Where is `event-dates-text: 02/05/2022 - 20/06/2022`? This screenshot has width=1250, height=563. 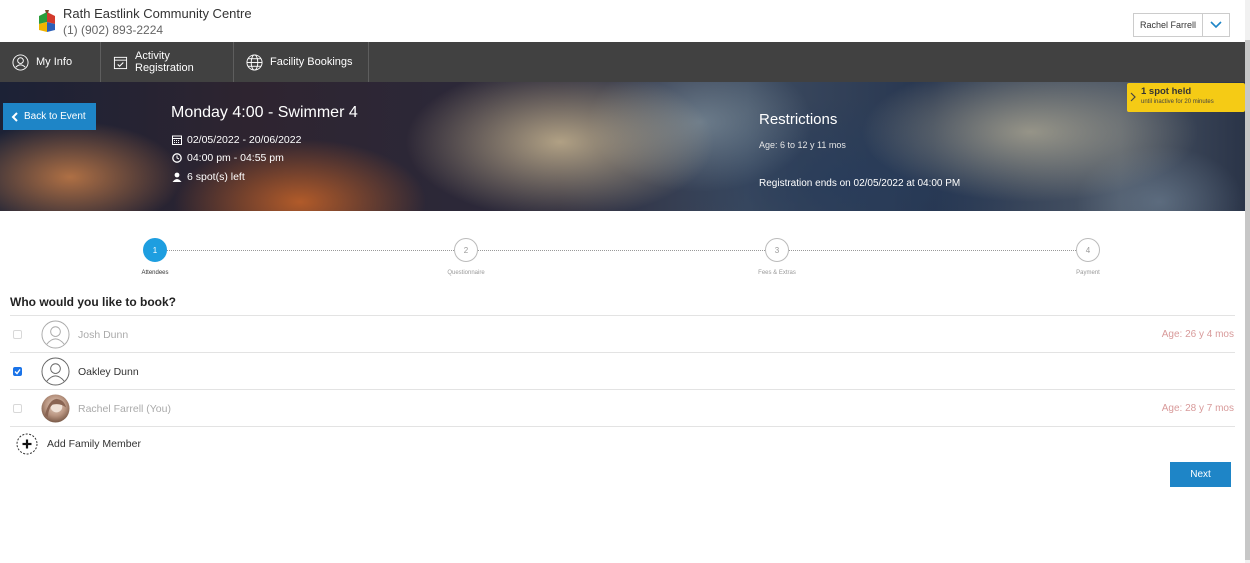
event-dates-text: 02/05/2022 - 20/06/2022 is located at coordinates (244, 140).